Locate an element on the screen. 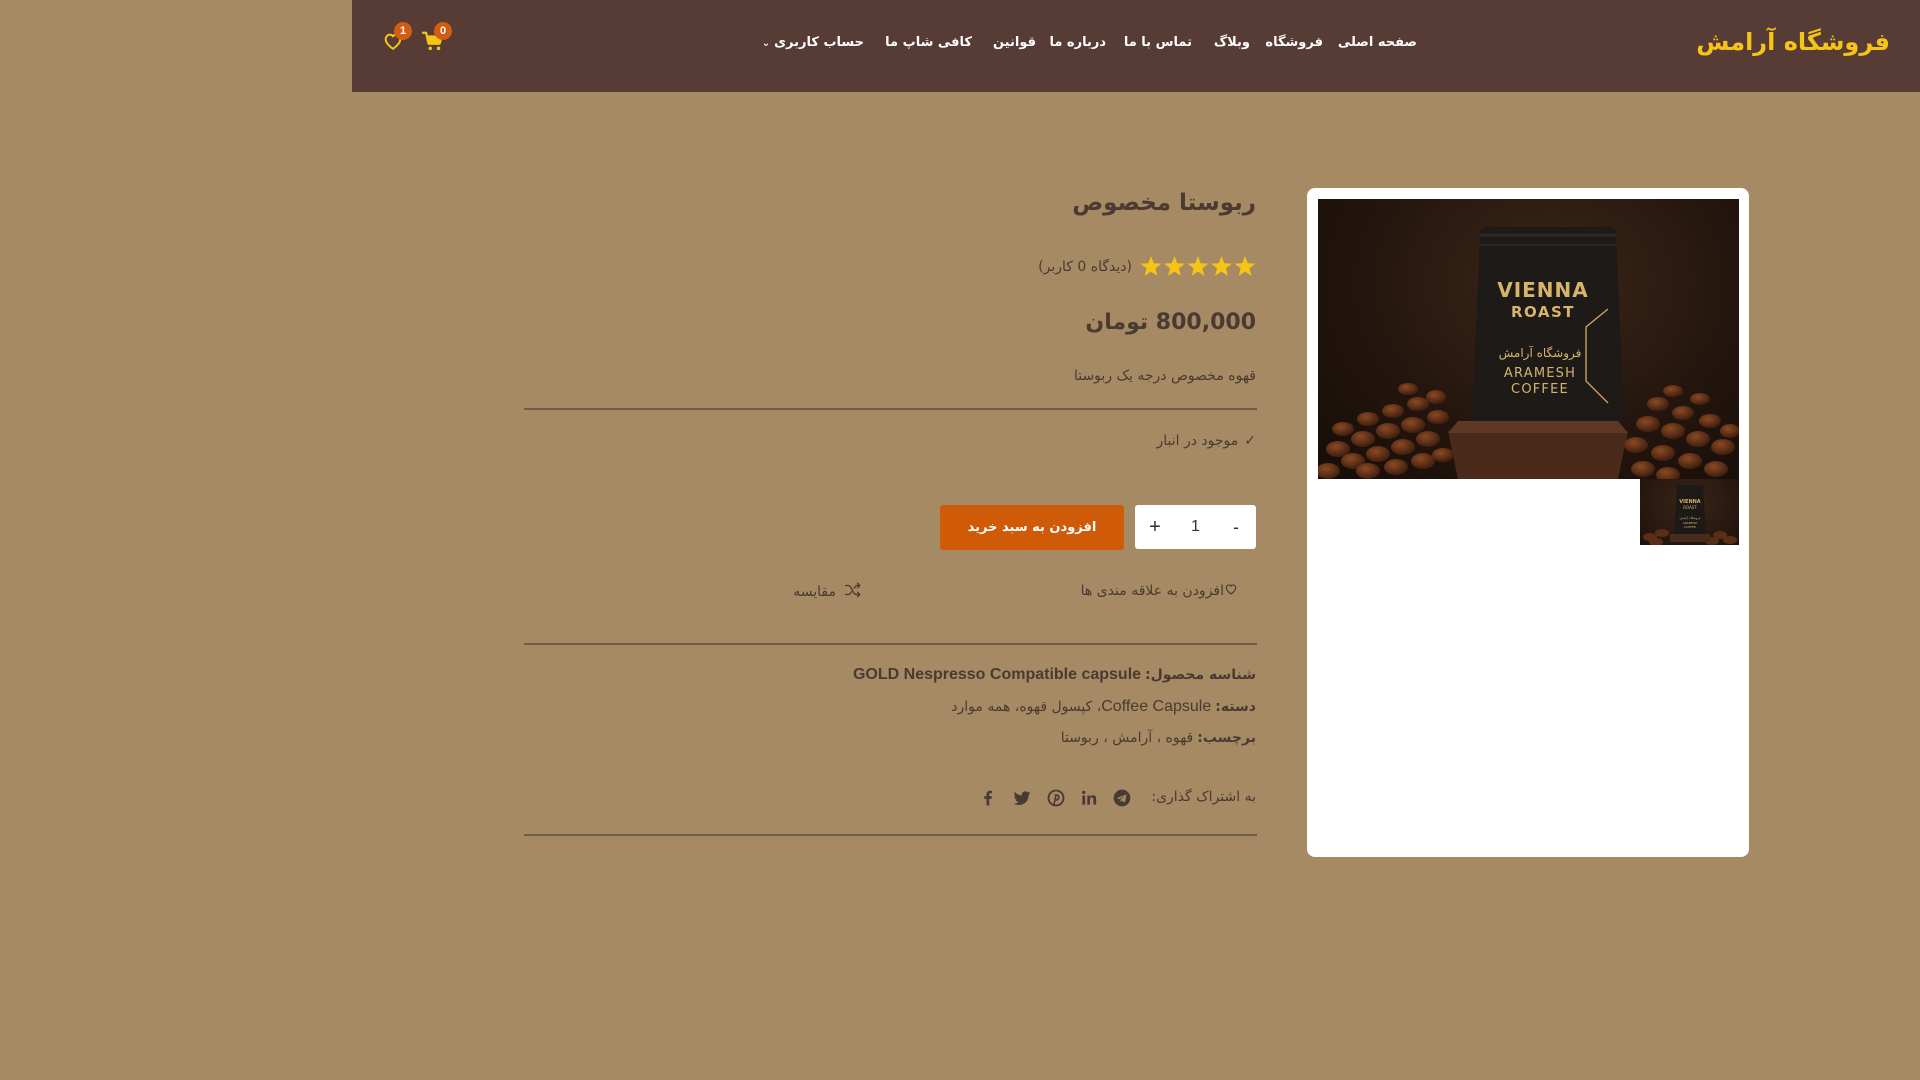 The image size is (1920, 1080). thumb-text-coffee: COFFEE is located at coordinates (1690, 527).